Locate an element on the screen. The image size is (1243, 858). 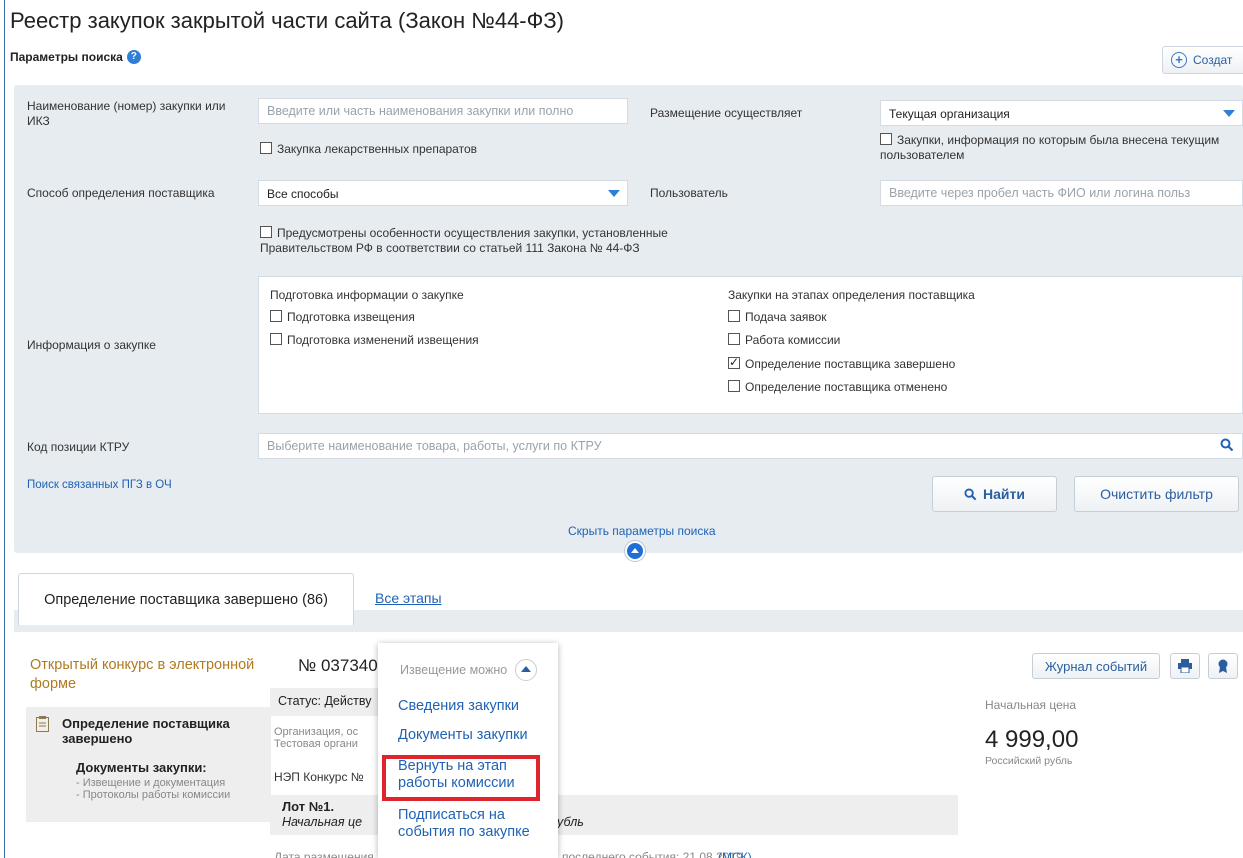
clear-filter-button: Очистить фильтр is located at coordinates (1156, 494).